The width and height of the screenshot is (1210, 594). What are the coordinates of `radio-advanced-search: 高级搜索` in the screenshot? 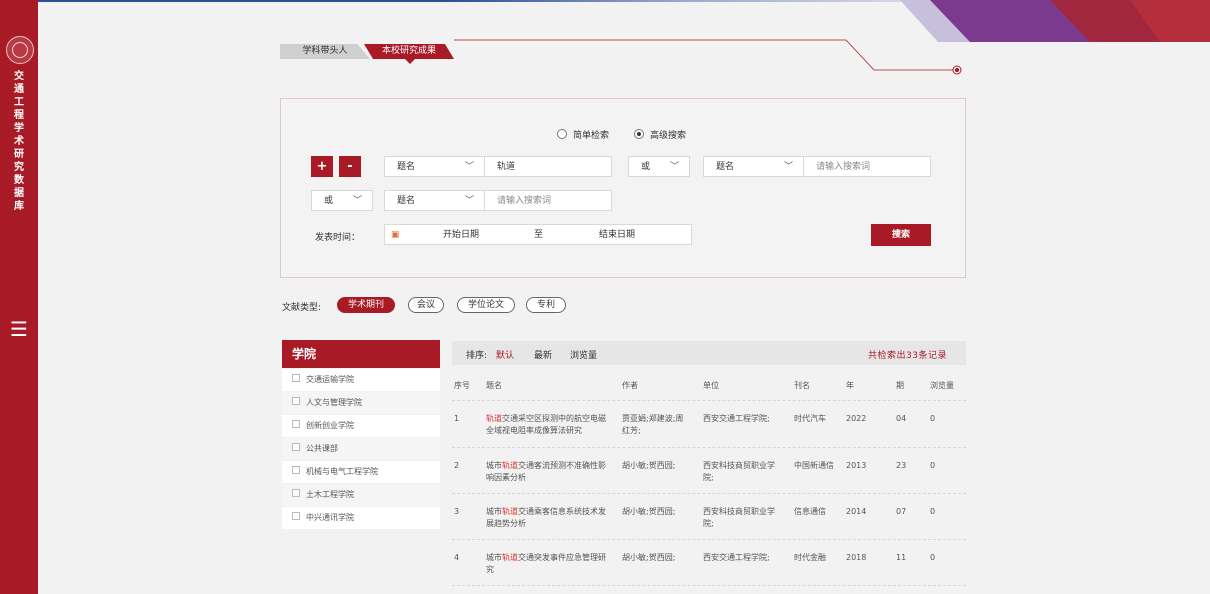 It's located at (660, 134).